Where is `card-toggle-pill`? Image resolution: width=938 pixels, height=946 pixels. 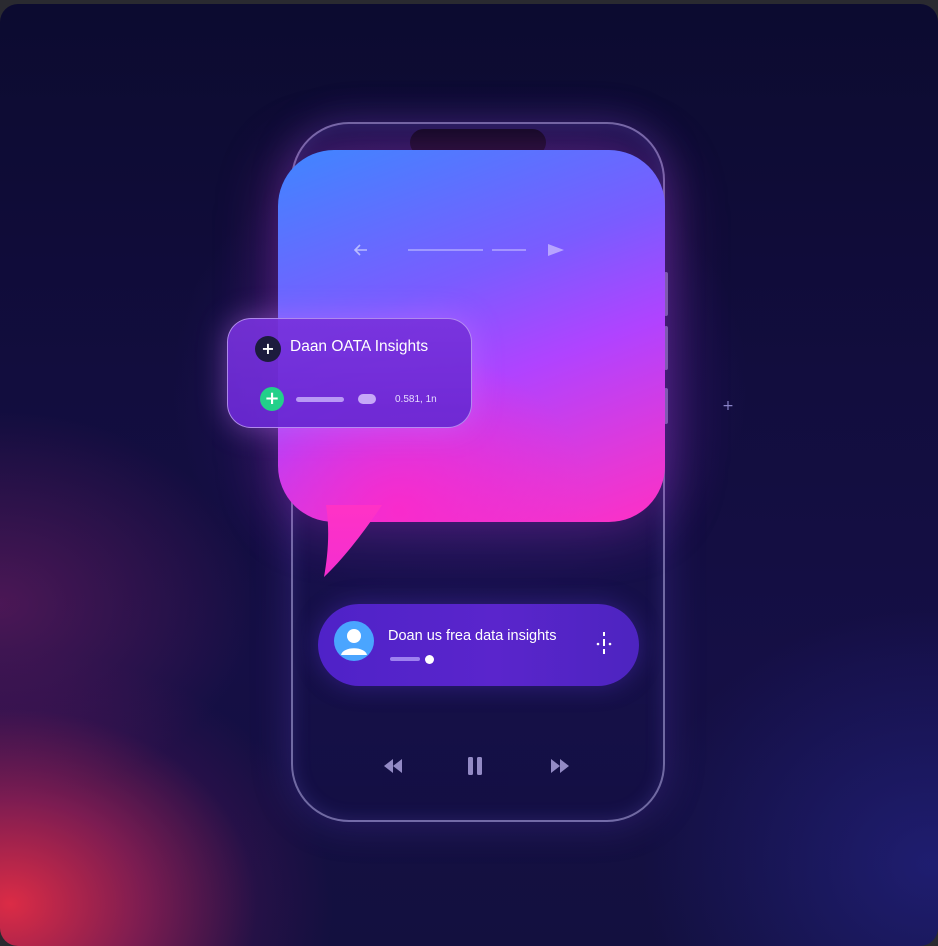
card-toggle-pill is located at coordinates (367, 399).